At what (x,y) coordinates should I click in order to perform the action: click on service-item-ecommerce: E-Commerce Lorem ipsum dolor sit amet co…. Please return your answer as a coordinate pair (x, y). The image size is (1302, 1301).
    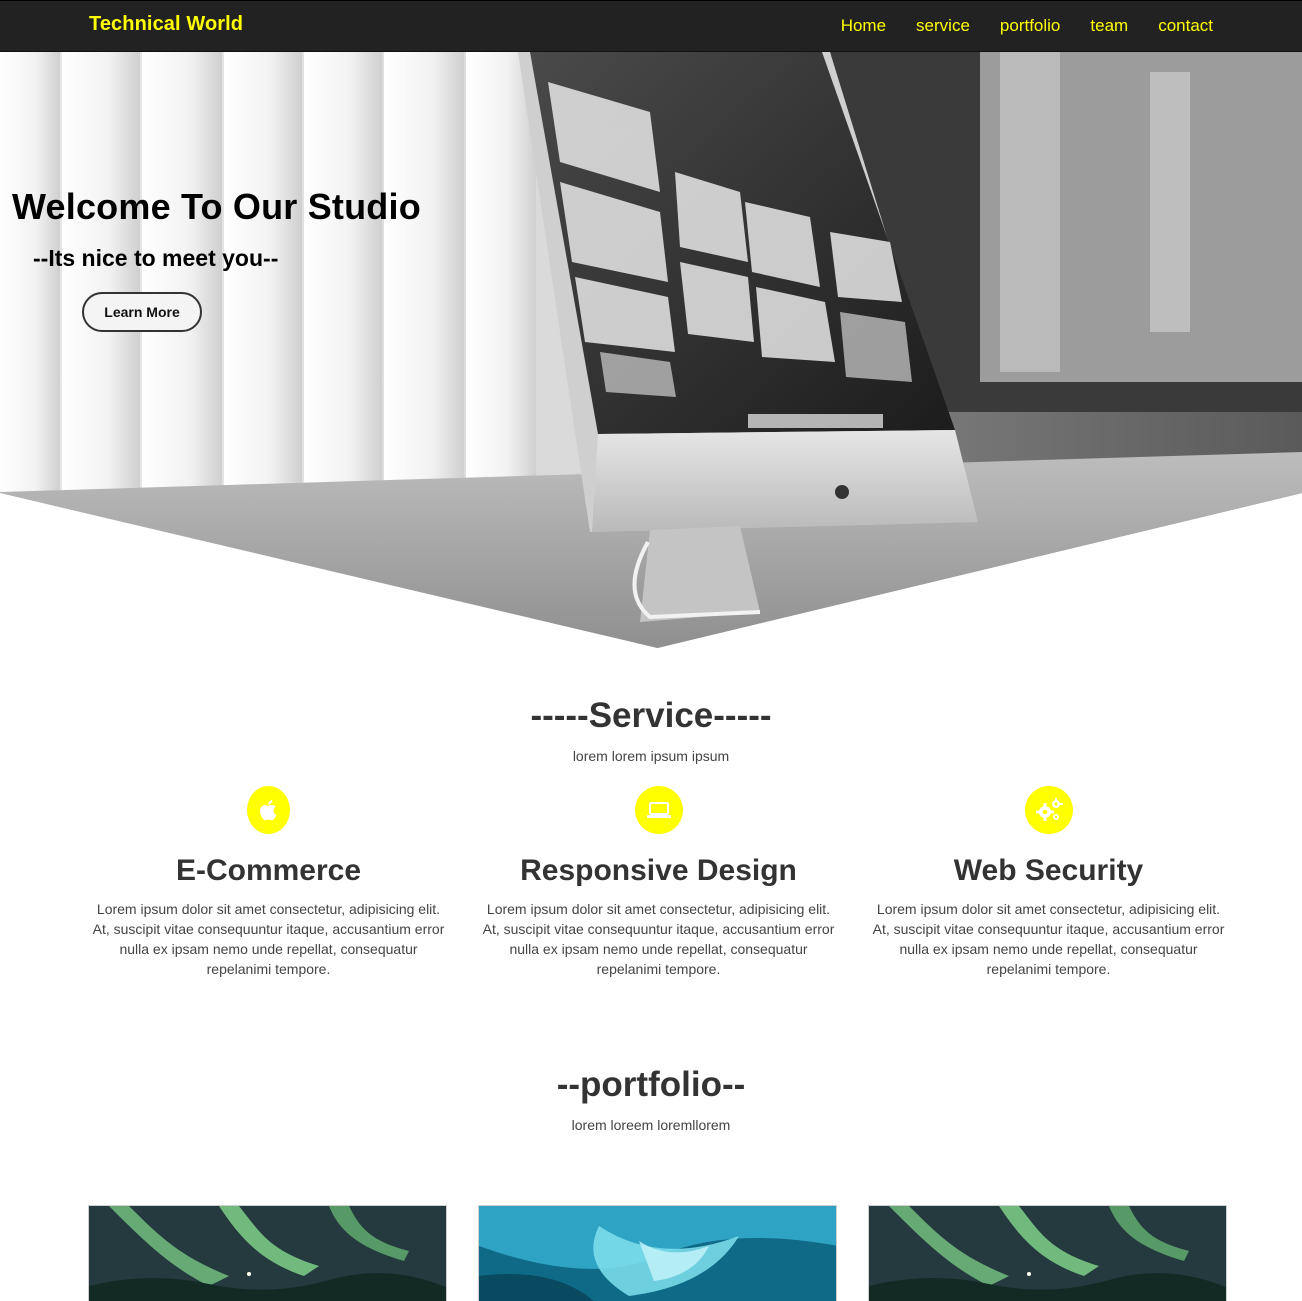
    Looking at the image, I should click on (268, 882).